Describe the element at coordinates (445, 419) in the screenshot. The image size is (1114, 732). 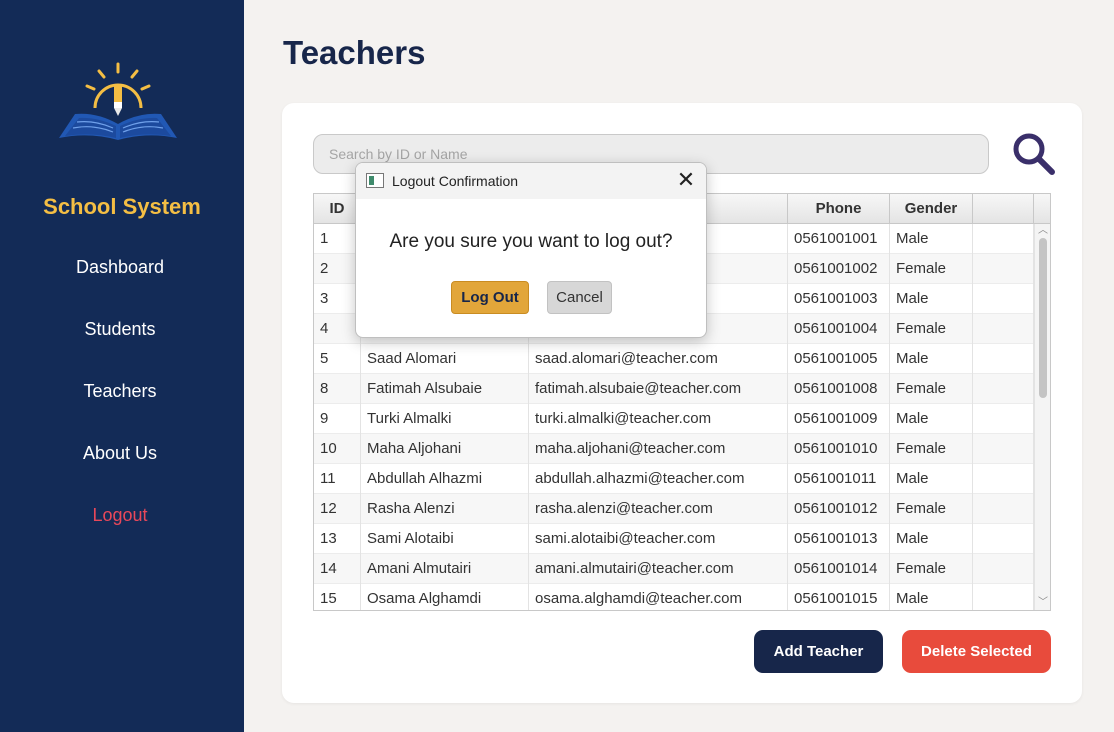
I see `cell-name: Turki Almalki` at that location.